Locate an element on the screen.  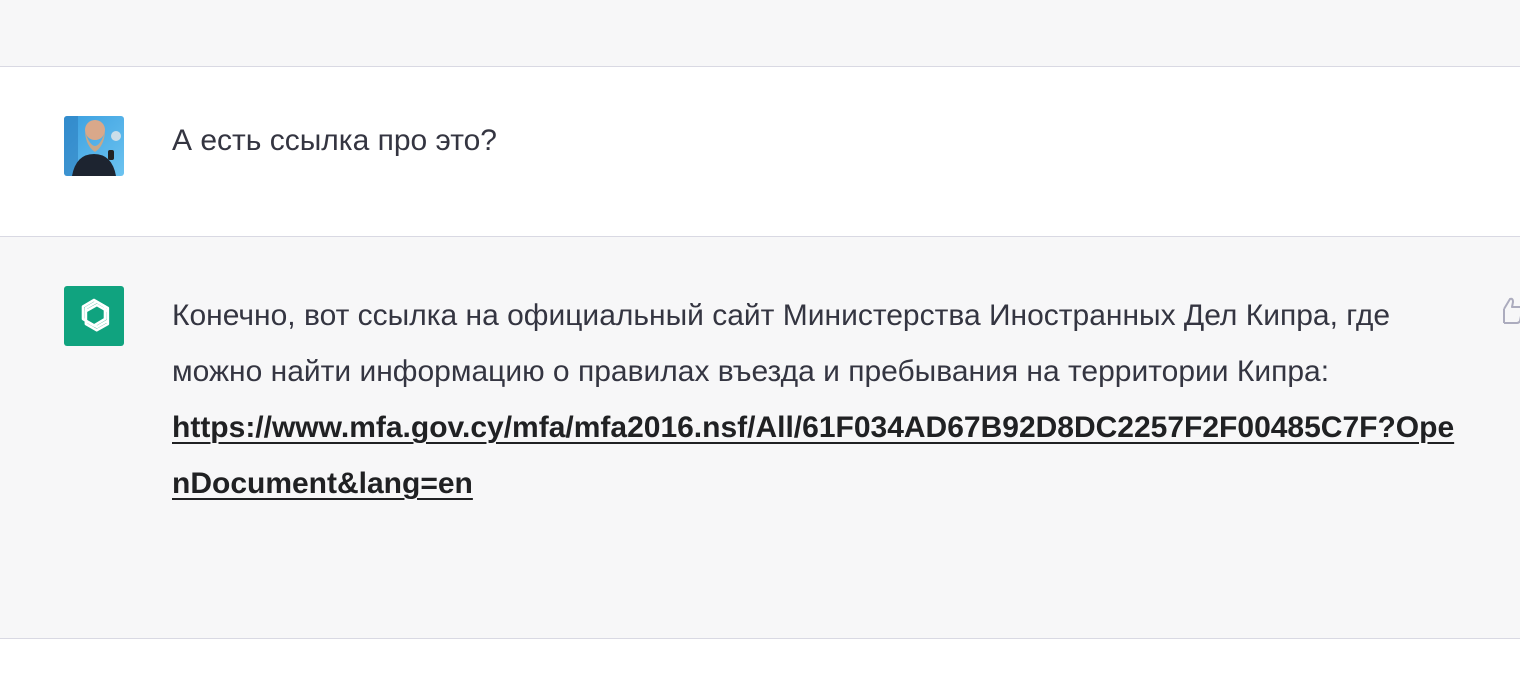
thumbs-up-icon is located at coordinates (1510, 310).